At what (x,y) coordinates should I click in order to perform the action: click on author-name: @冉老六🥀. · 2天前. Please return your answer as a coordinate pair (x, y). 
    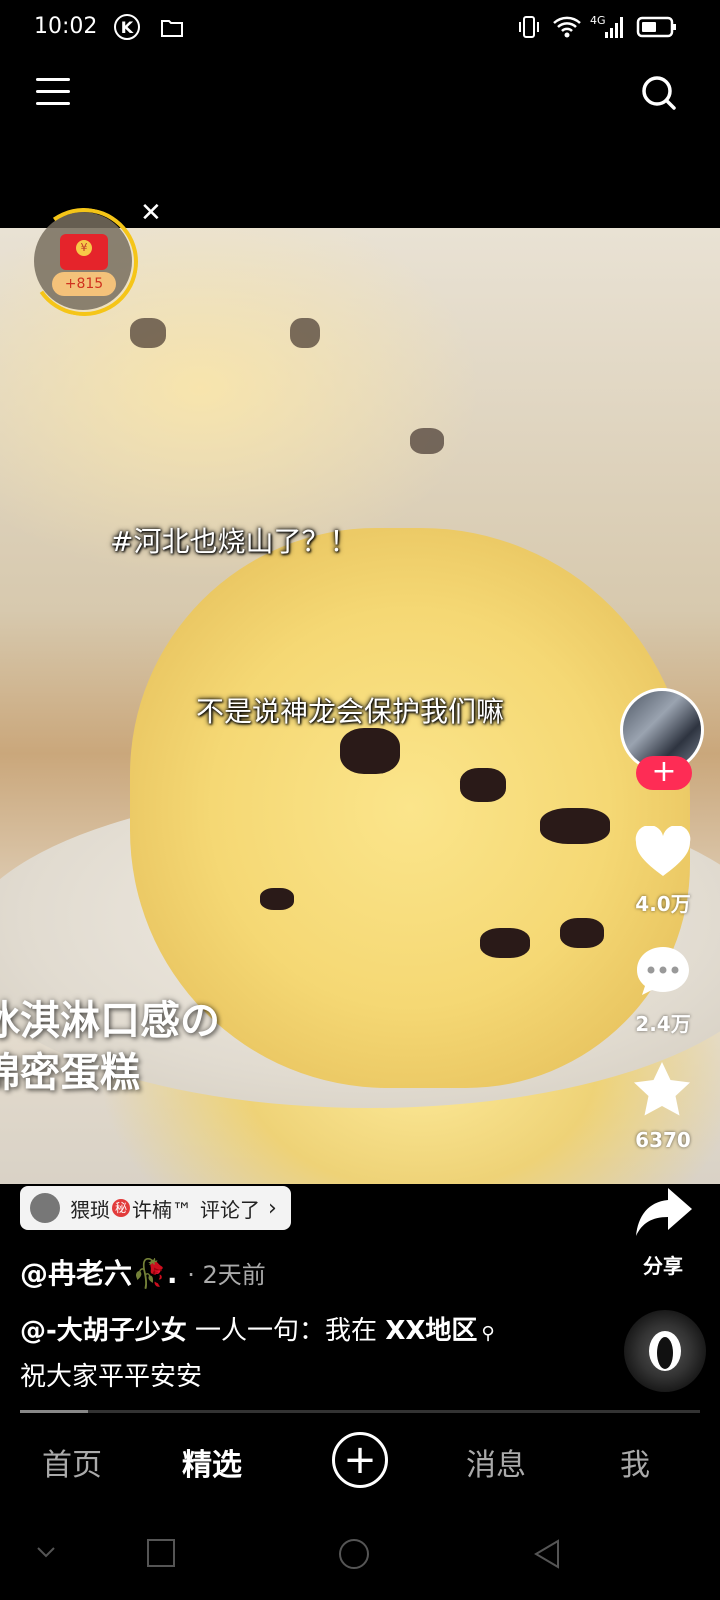
    Looking at the image, I should click on (143, 1272).